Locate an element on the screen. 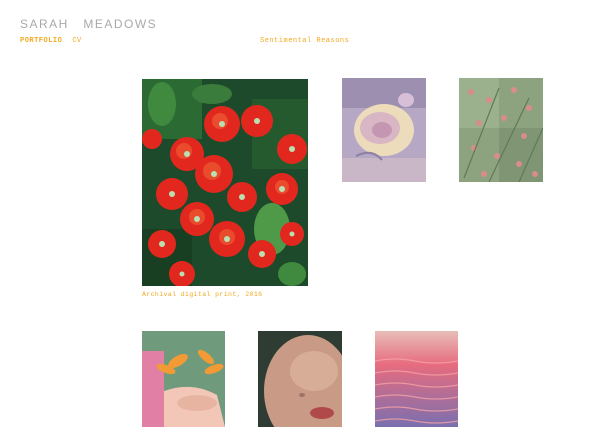 The height and width of the screenshot is (427, 600). thumbnail-green-foliage is located at coordinates (501, 130).